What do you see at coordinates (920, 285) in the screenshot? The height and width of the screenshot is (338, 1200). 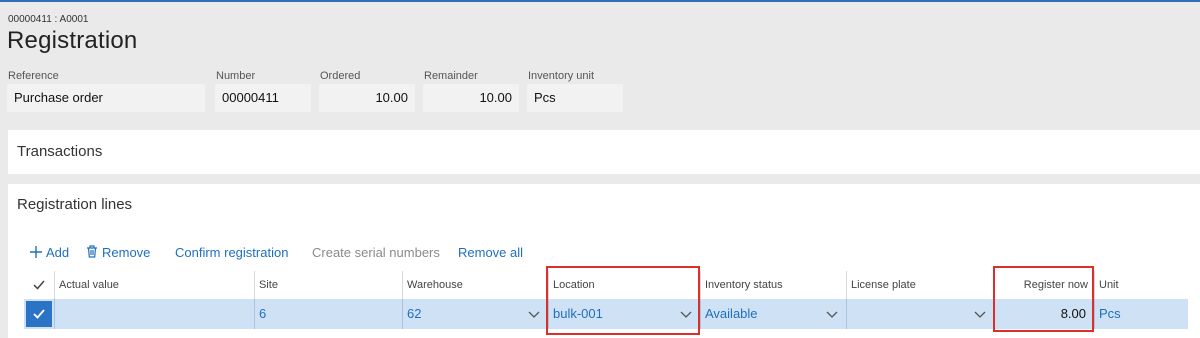 I see `column-license-plate: License plate` at bounding box center [920, 285].